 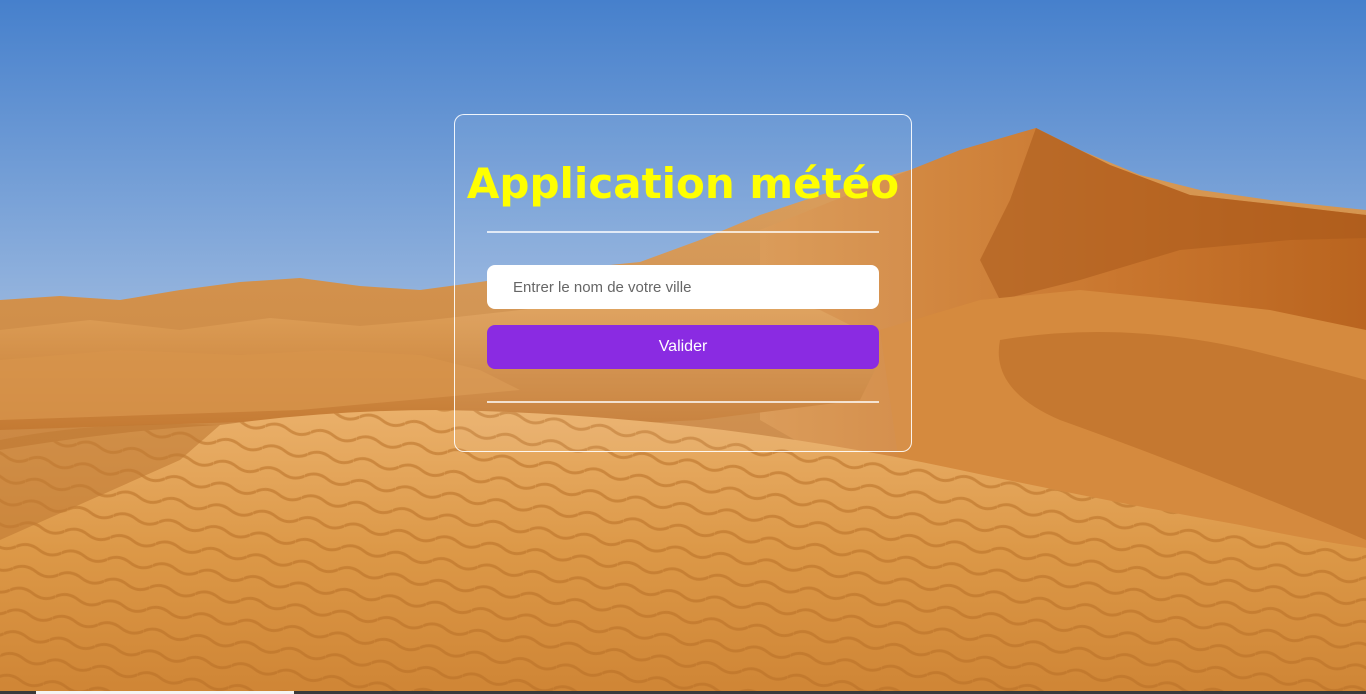 I want to click on city-search-input, so click(x=683, y=287).